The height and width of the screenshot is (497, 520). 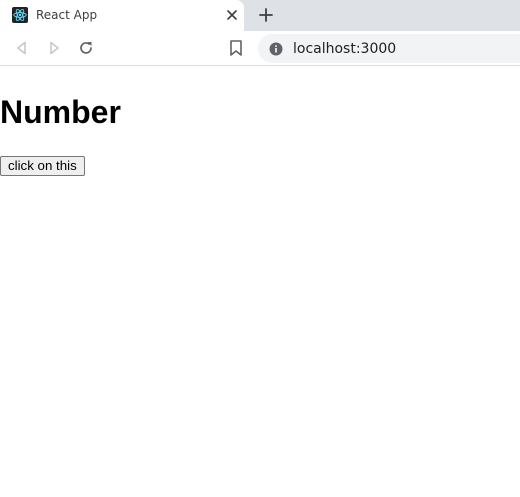 I want to click on reload-icon, so click(x=86, y=48).